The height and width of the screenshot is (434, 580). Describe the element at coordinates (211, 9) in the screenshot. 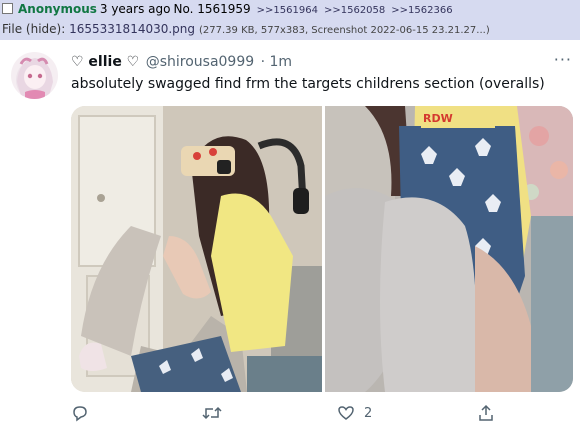

I see `post-number: No. 1561959` at that location.